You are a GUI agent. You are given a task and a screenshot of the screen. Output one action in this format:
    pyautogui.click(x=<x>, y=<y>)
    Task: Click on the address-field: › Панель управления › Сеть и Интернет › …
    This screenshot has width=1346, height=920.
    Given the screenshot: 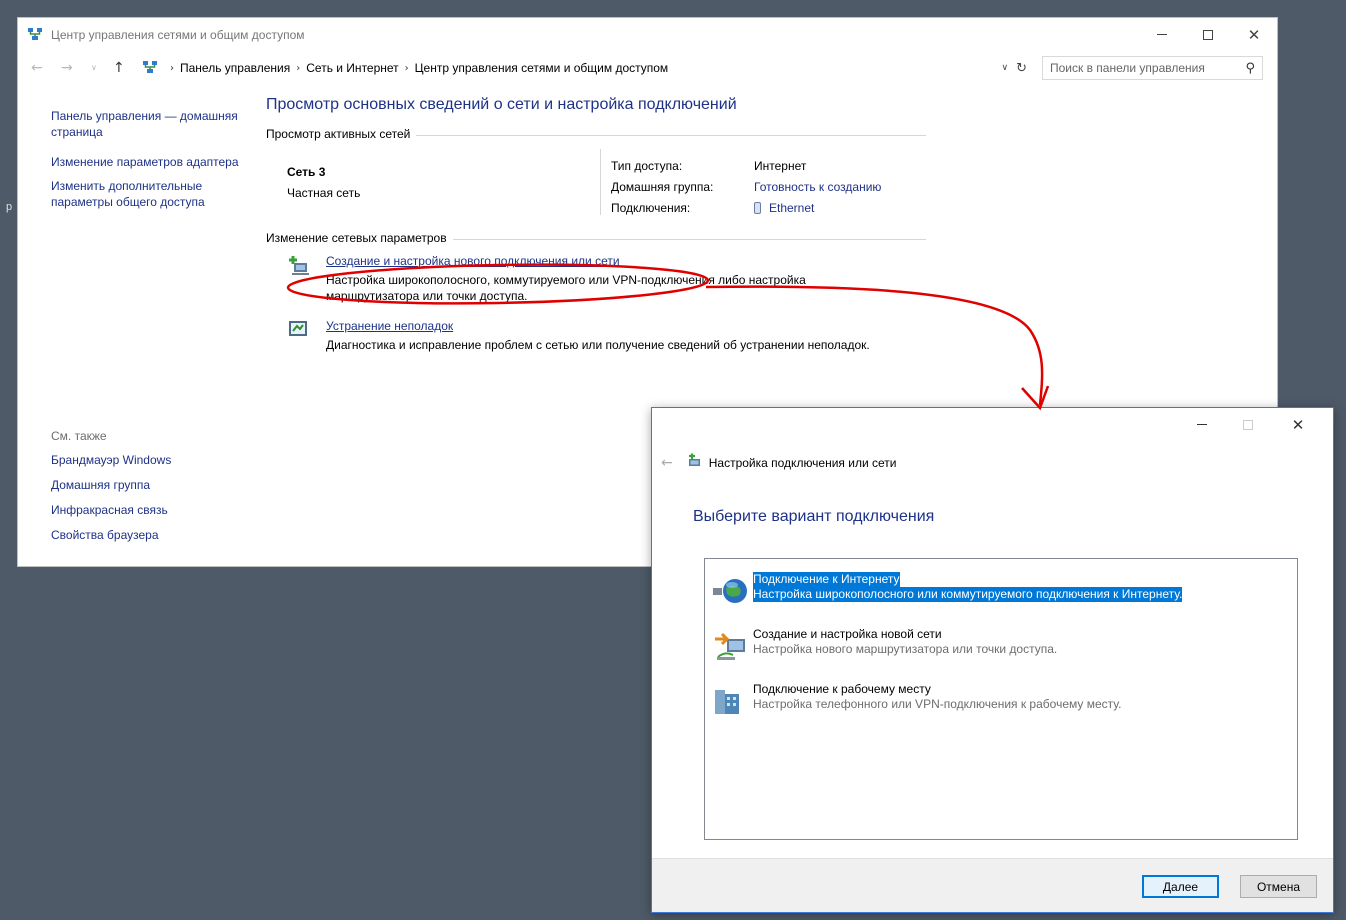 What is the action you would take?
    pyautogui.click(x=586, y=68)
    